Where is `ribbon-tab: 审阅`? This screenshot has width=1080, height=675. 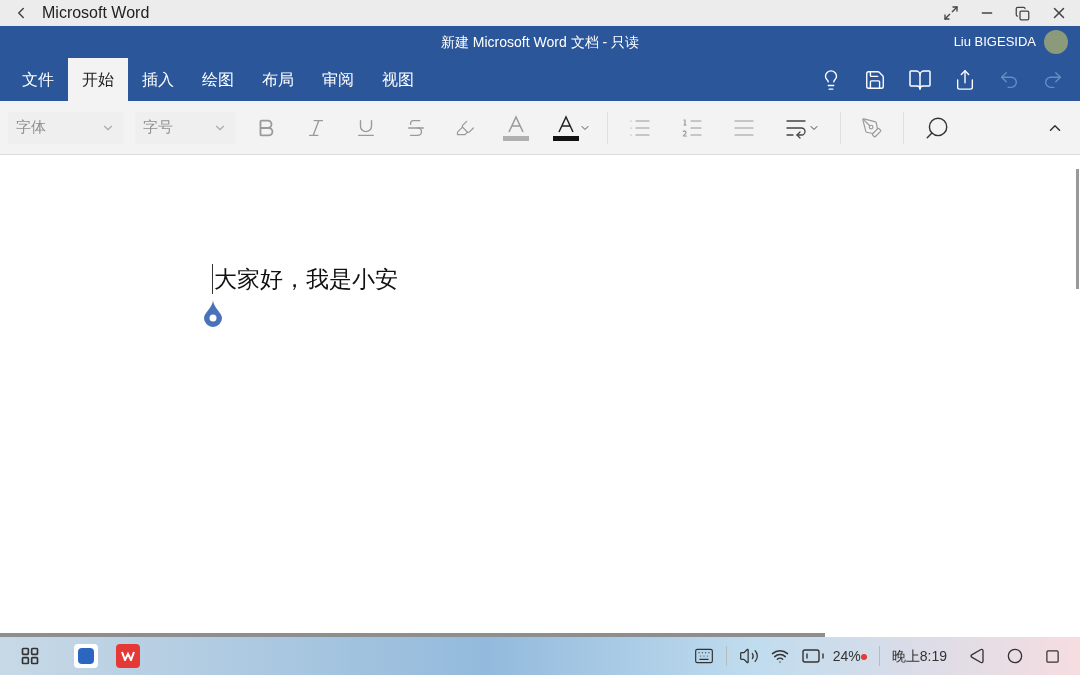
ribbon-tab: 审阅 is located at coordinates (338, 79).